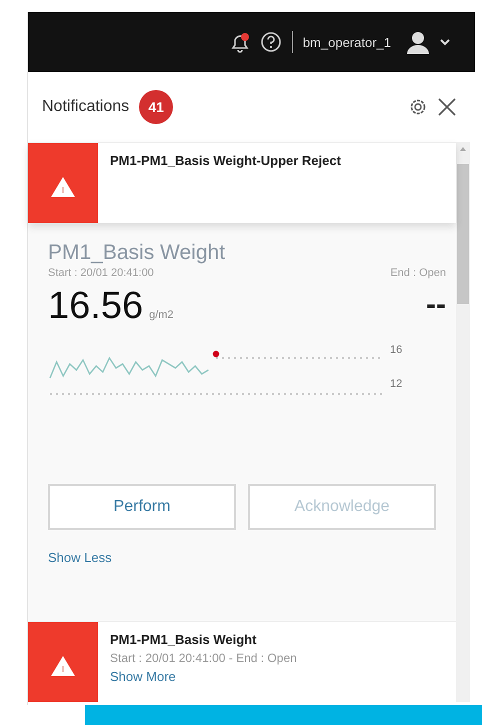  What do you see at coordinates (142, 507) in the screenshot?
I see `action-button: Perform` at bounding box center [142, 507].